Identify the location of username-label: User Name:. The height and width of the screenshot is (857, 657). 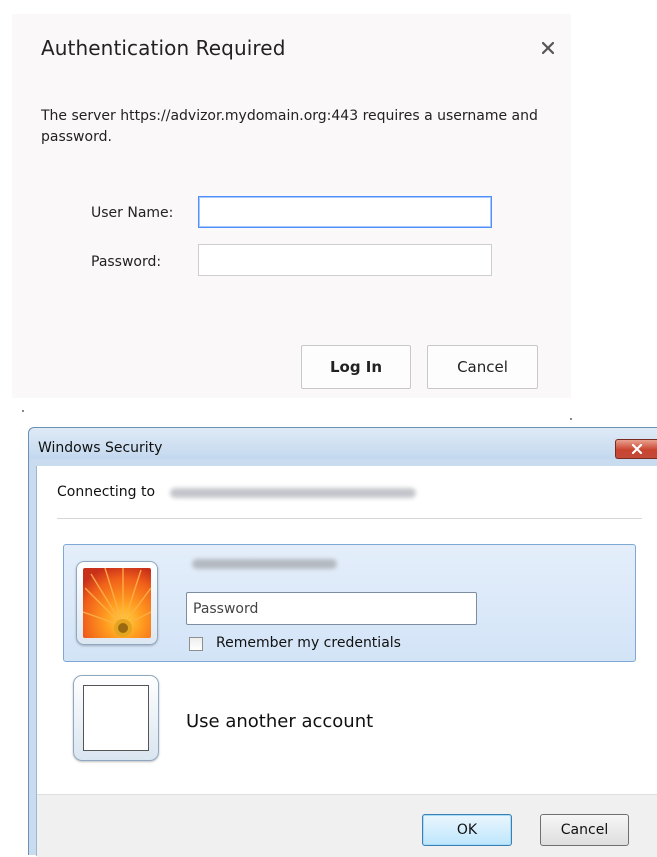
(132, 213).